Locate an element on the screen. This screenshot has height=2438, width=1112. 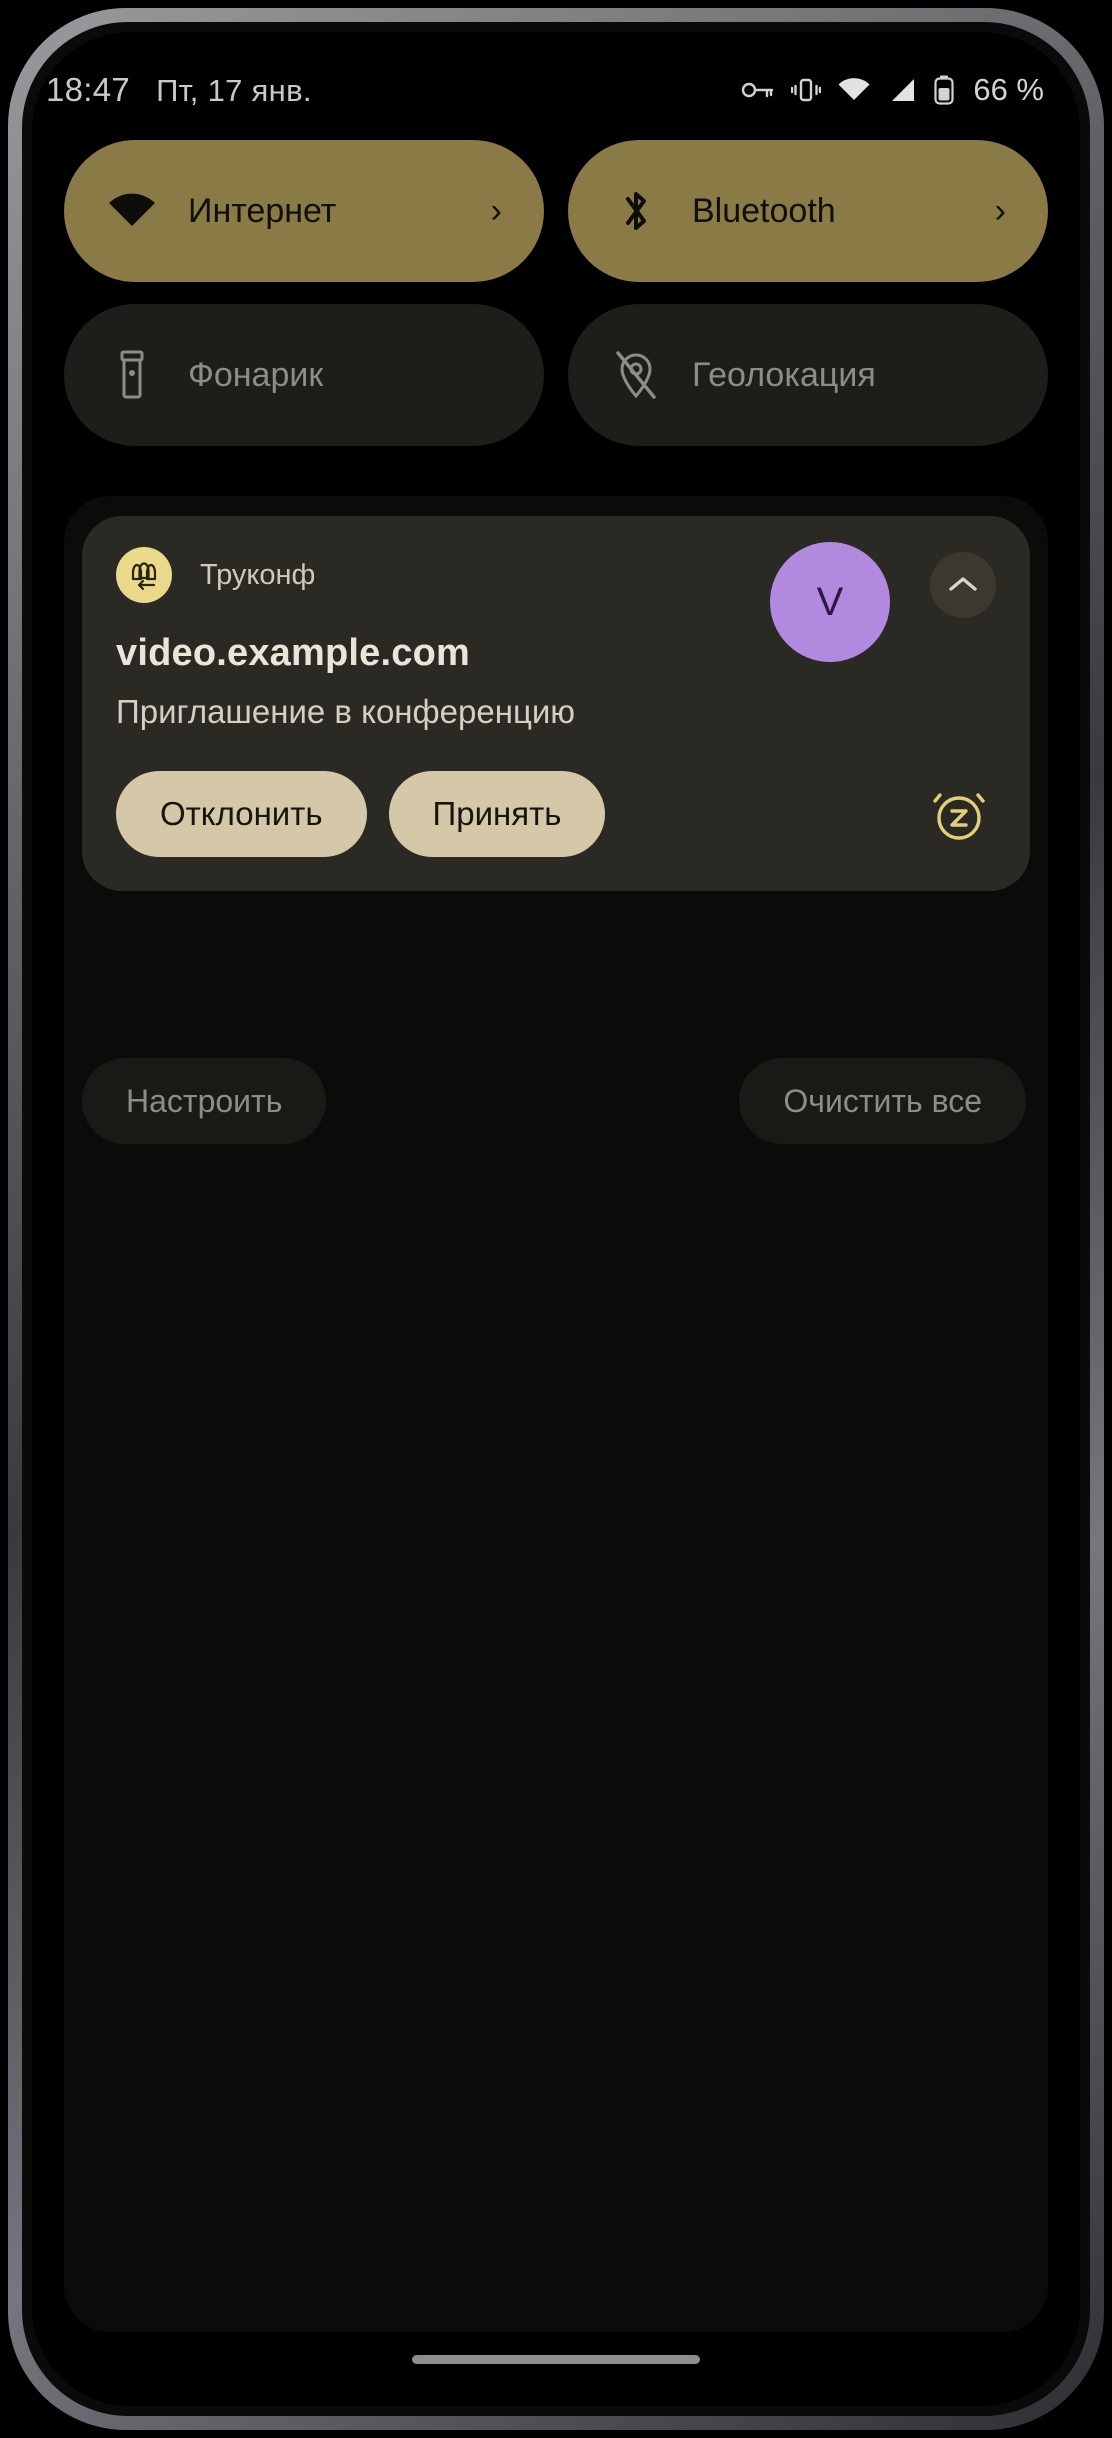
status-bar-date: Пт, 17 янв. is located at coordinates (234, 90).